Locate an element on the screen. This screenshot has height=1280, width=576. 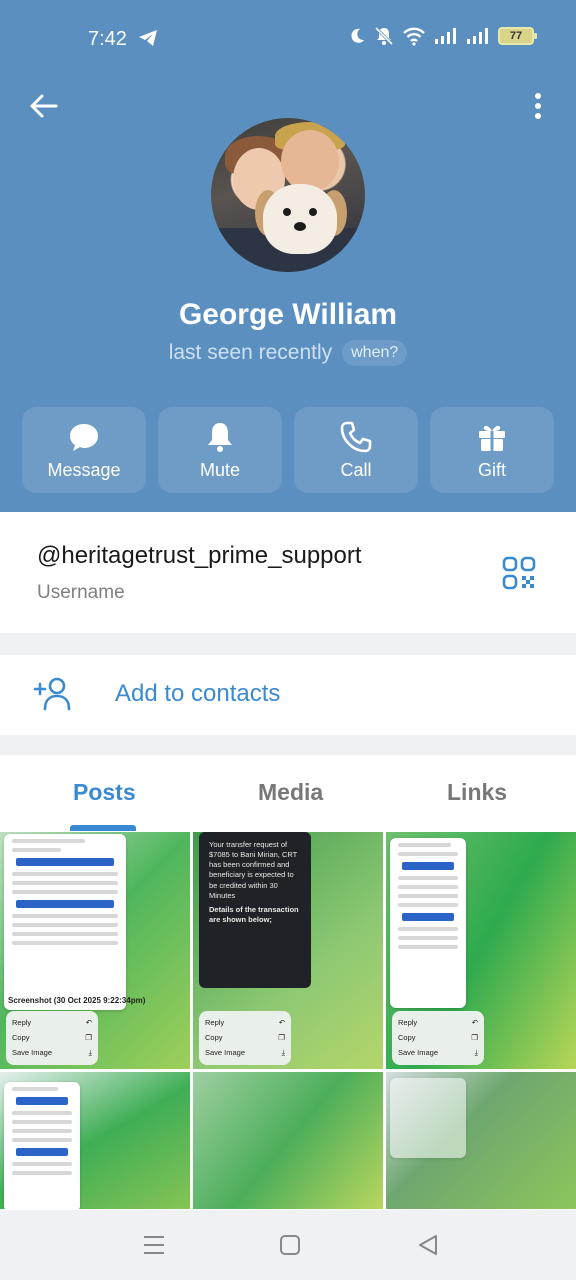
tab-links: Links is located at coordinates (477, 792).